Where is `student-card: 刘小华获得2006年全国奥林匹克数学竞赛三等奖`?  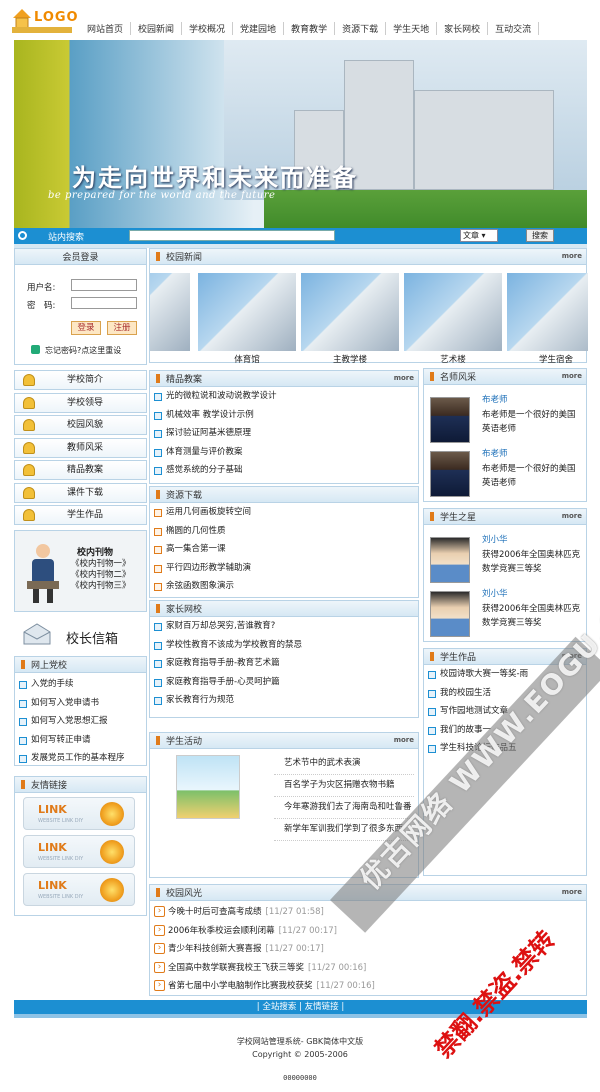 student-card: 刘小华获得2006年全国奥林匹克数学竞赛三等奖 is located at coordinates (505, 561).